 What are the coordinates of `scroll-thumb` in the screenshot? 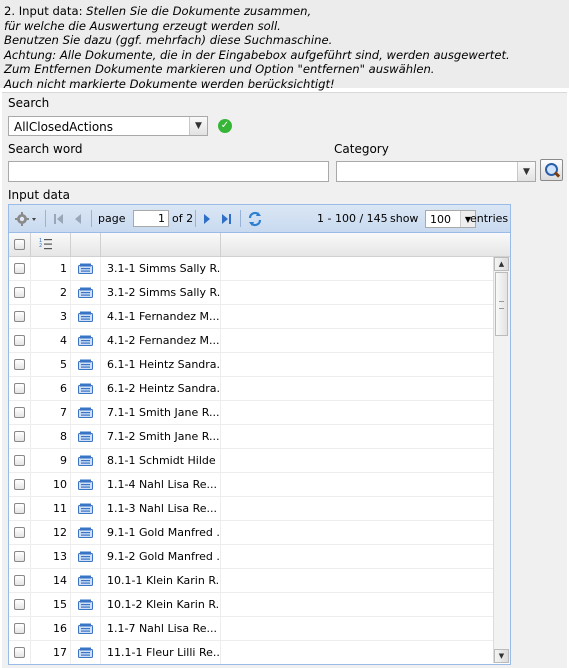 It's located at (501, 304).